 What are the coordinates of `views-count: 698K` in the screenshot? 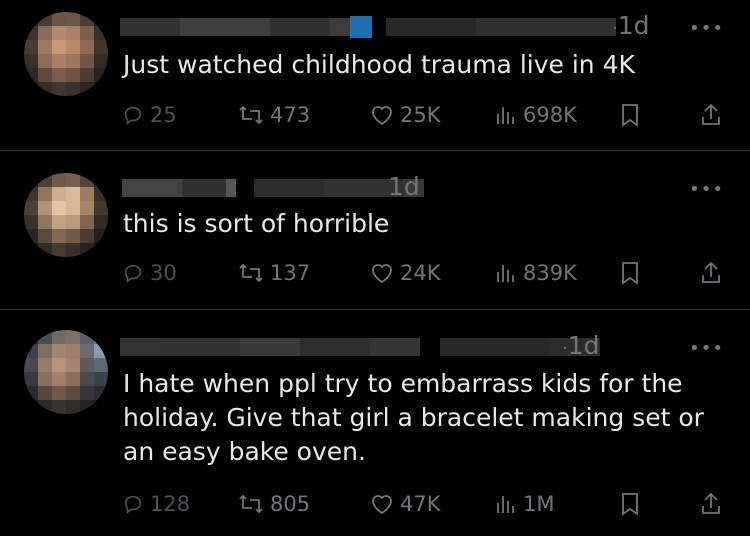 It's located at (550, 115).